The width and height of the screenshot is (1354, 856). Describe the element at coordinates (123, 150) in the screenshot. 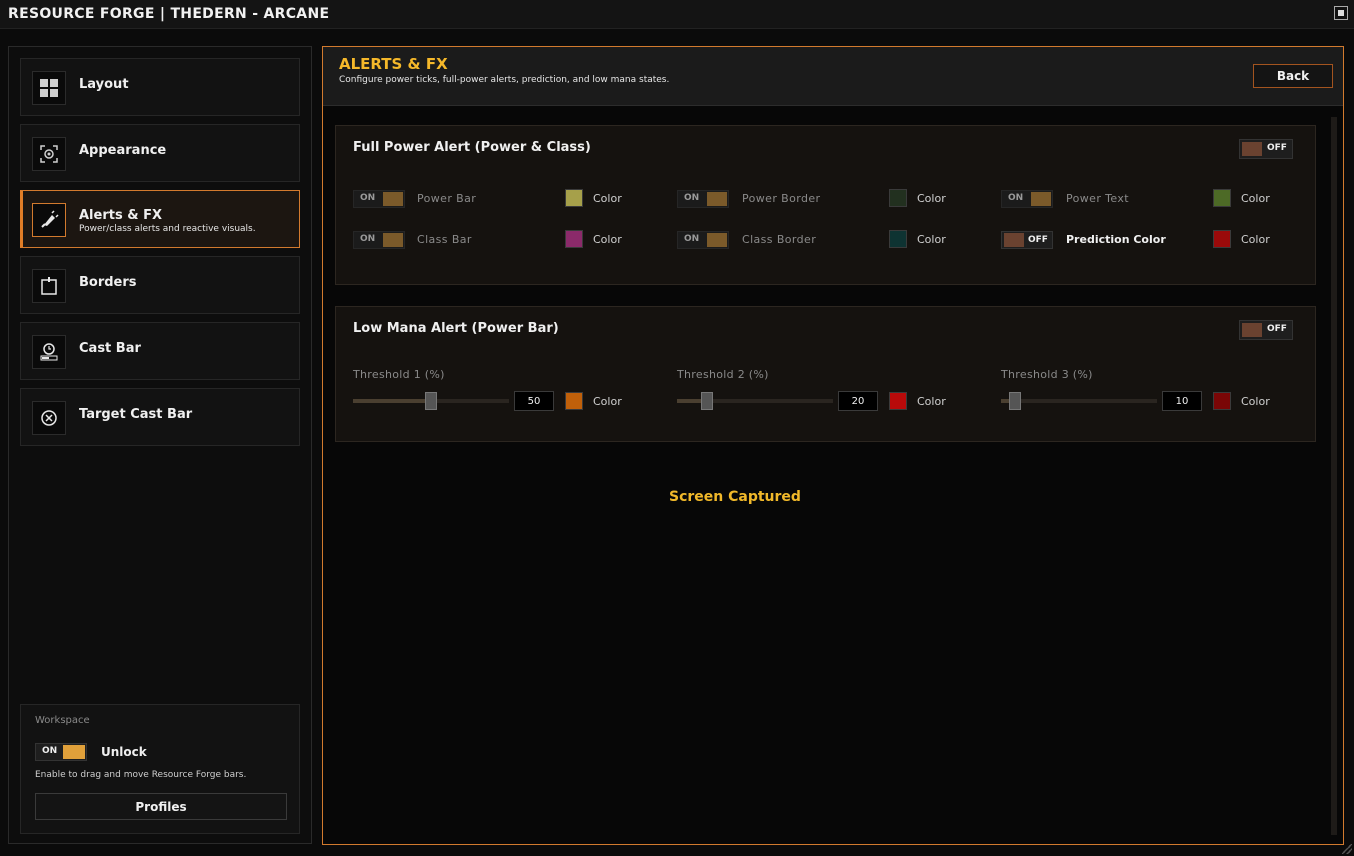

I see `sidebar-item-label: Appearance` at that location.